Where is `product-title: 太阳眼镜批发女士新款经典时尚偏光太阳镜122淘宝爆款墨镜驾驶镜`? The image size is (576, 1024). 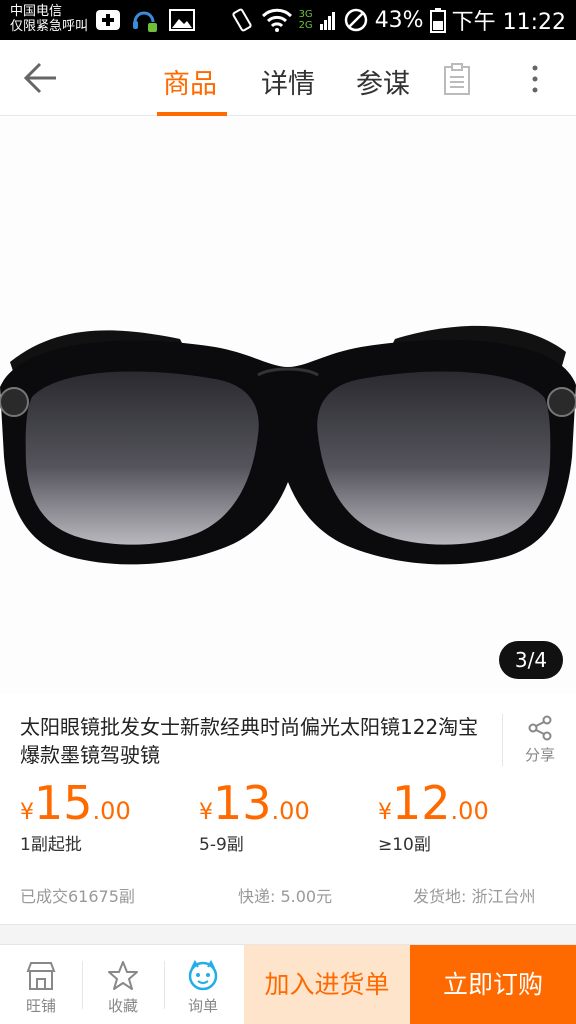
product-title: 太阳眼镜批发女士新款经典时尚偏光太阳镜122淘宝爆款墨镜驾驶镜 is located at coordinates (249, 741).